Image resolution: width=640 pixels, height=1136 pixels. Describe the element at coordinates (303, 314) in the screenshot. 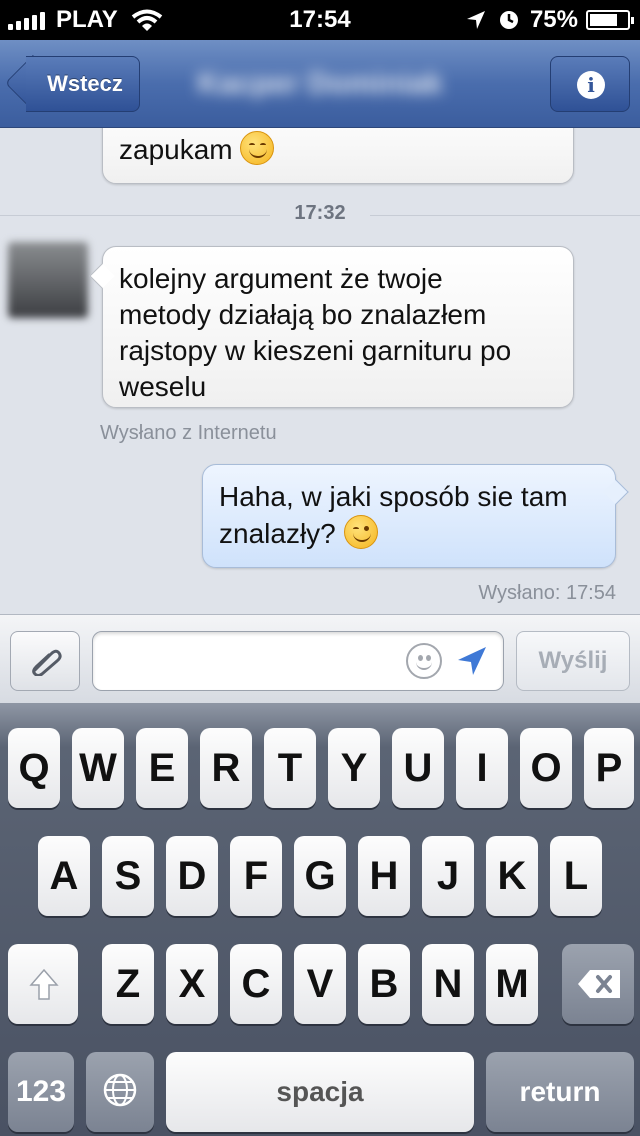

I see `message-line: metody działają bo znalazłem` at that location.